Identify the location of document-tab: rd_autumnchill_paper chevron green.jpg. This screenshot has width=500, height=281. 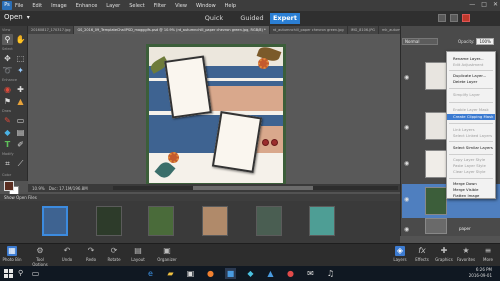
(309, 30).